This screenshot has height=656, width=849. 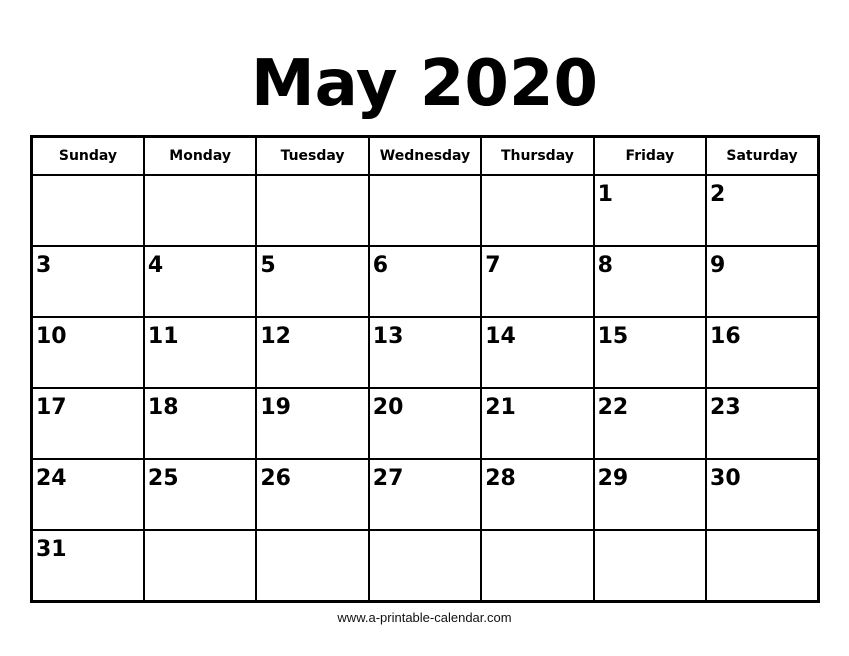 I want to click on day-number: 11, so click(x=163, y=336).